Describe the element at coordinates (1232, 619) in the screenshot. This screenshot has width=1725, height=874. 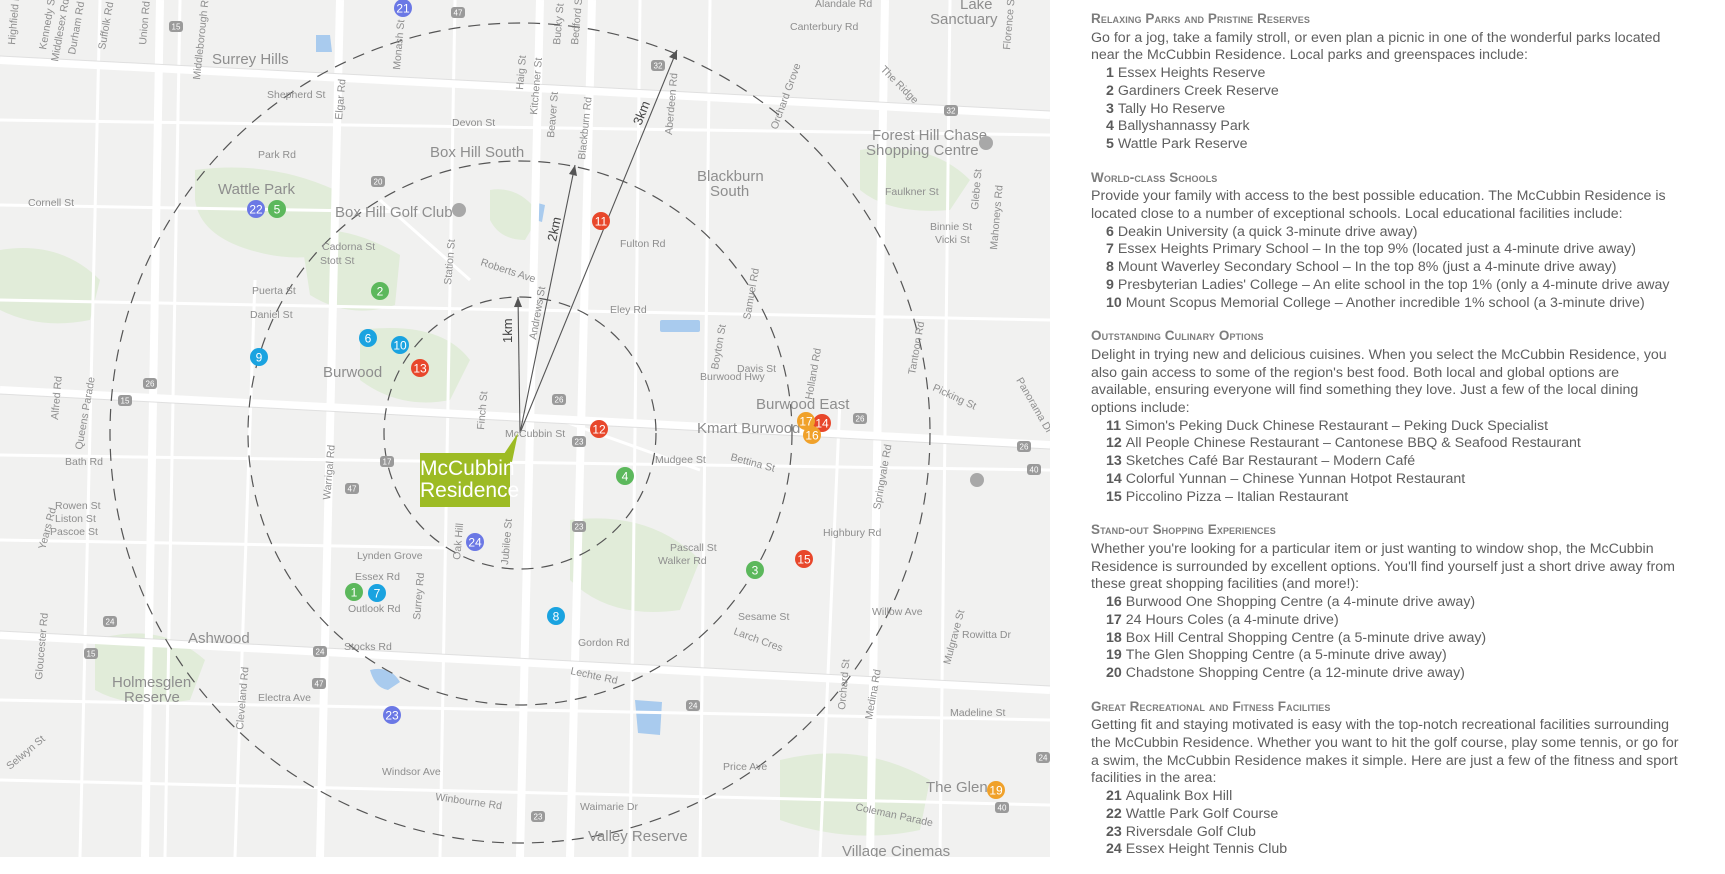
I see `amenity-text: 24 Hours Coles (a 4-minute drive)` at that location.